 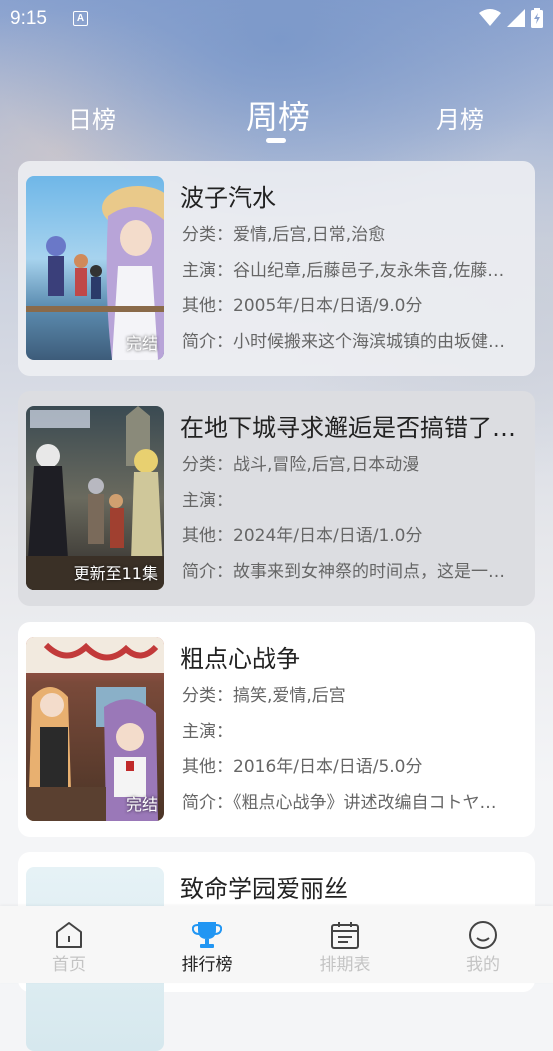 I want to click on wifi-icon, so click(x=490, y=17).